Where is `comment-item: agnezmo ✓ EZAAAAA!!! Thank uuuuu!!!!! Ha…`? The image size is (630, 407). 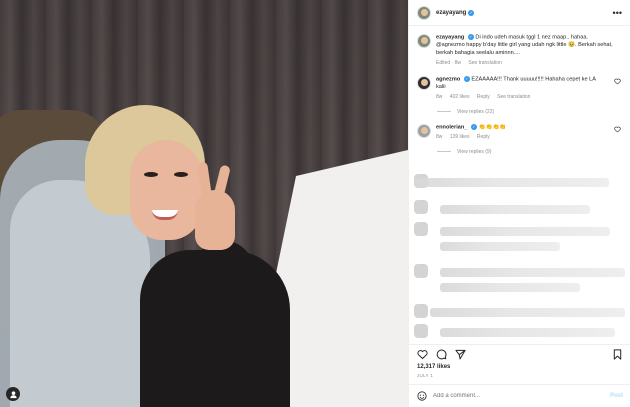
comment-item: agnezmo ✓ EZAAAAA!!! Thank uuuuu!!!!! Ha… is located at coordinates (519, 88).